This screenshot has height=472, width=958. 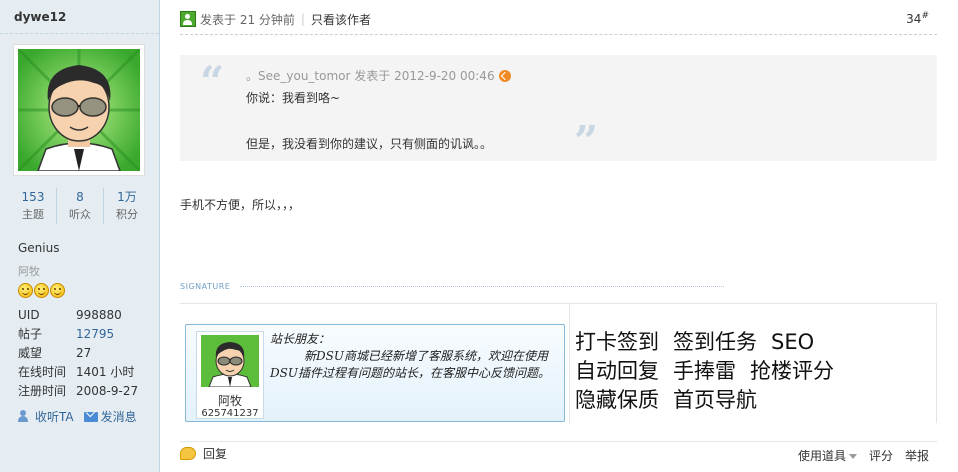 I want to click on follow-button: 收听TA, so click(x=46, y=416).